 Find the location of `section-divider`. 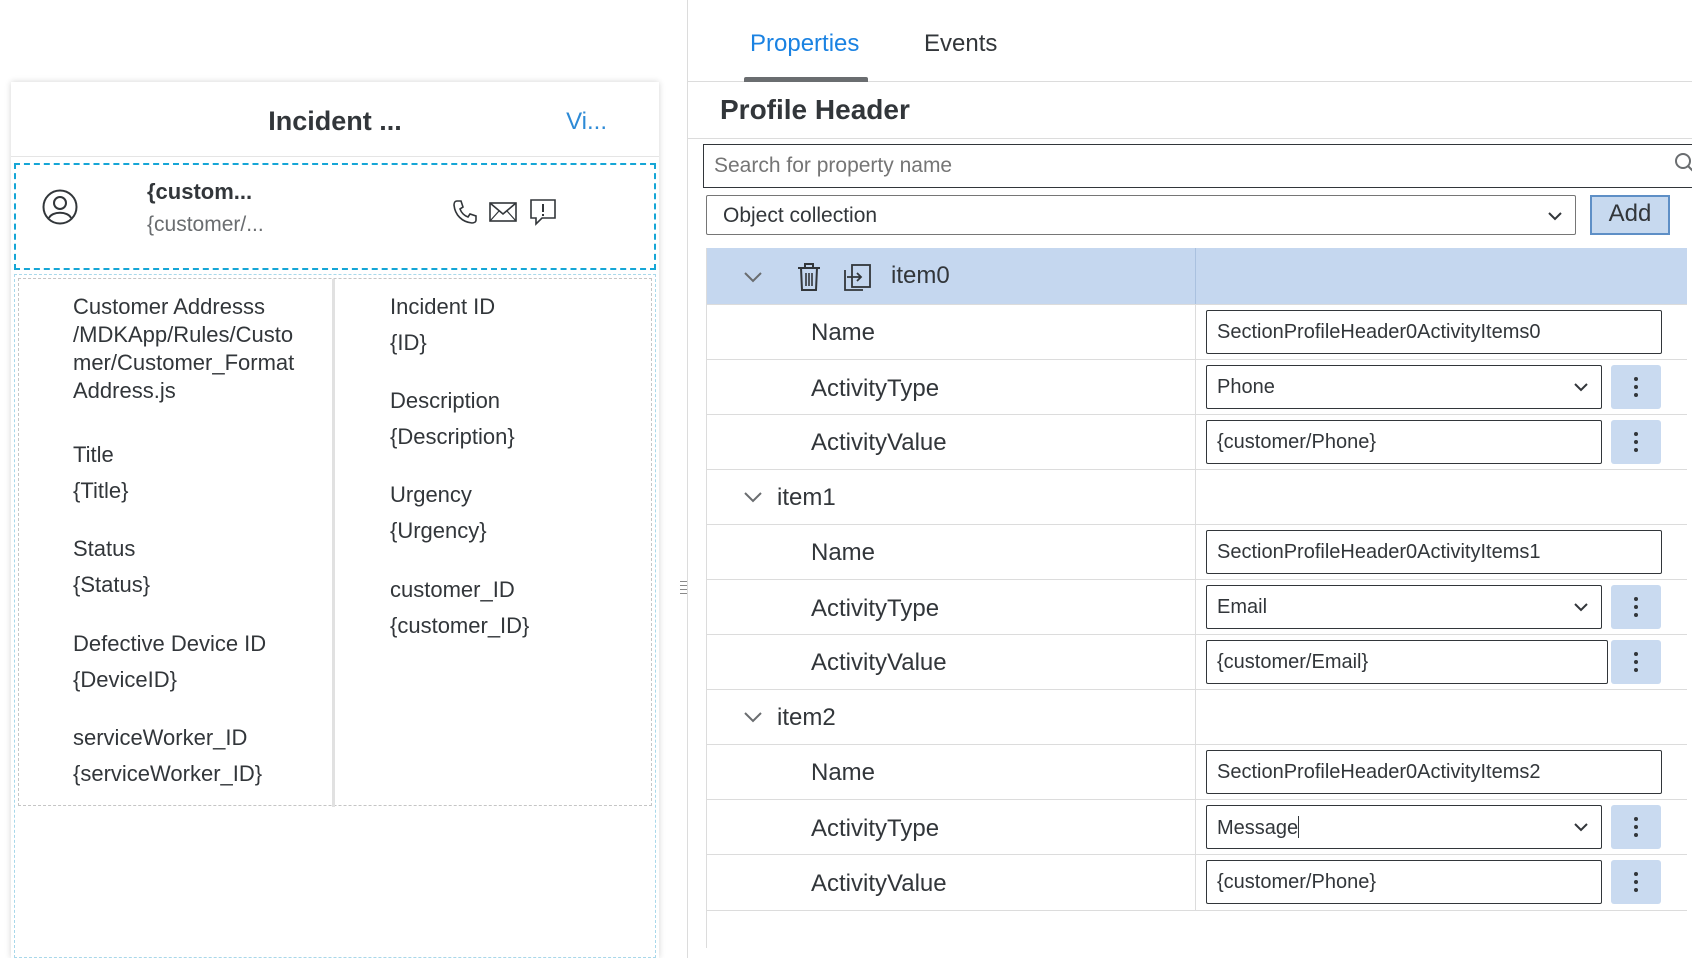

section-divider is located at coordinates (1190, 138).